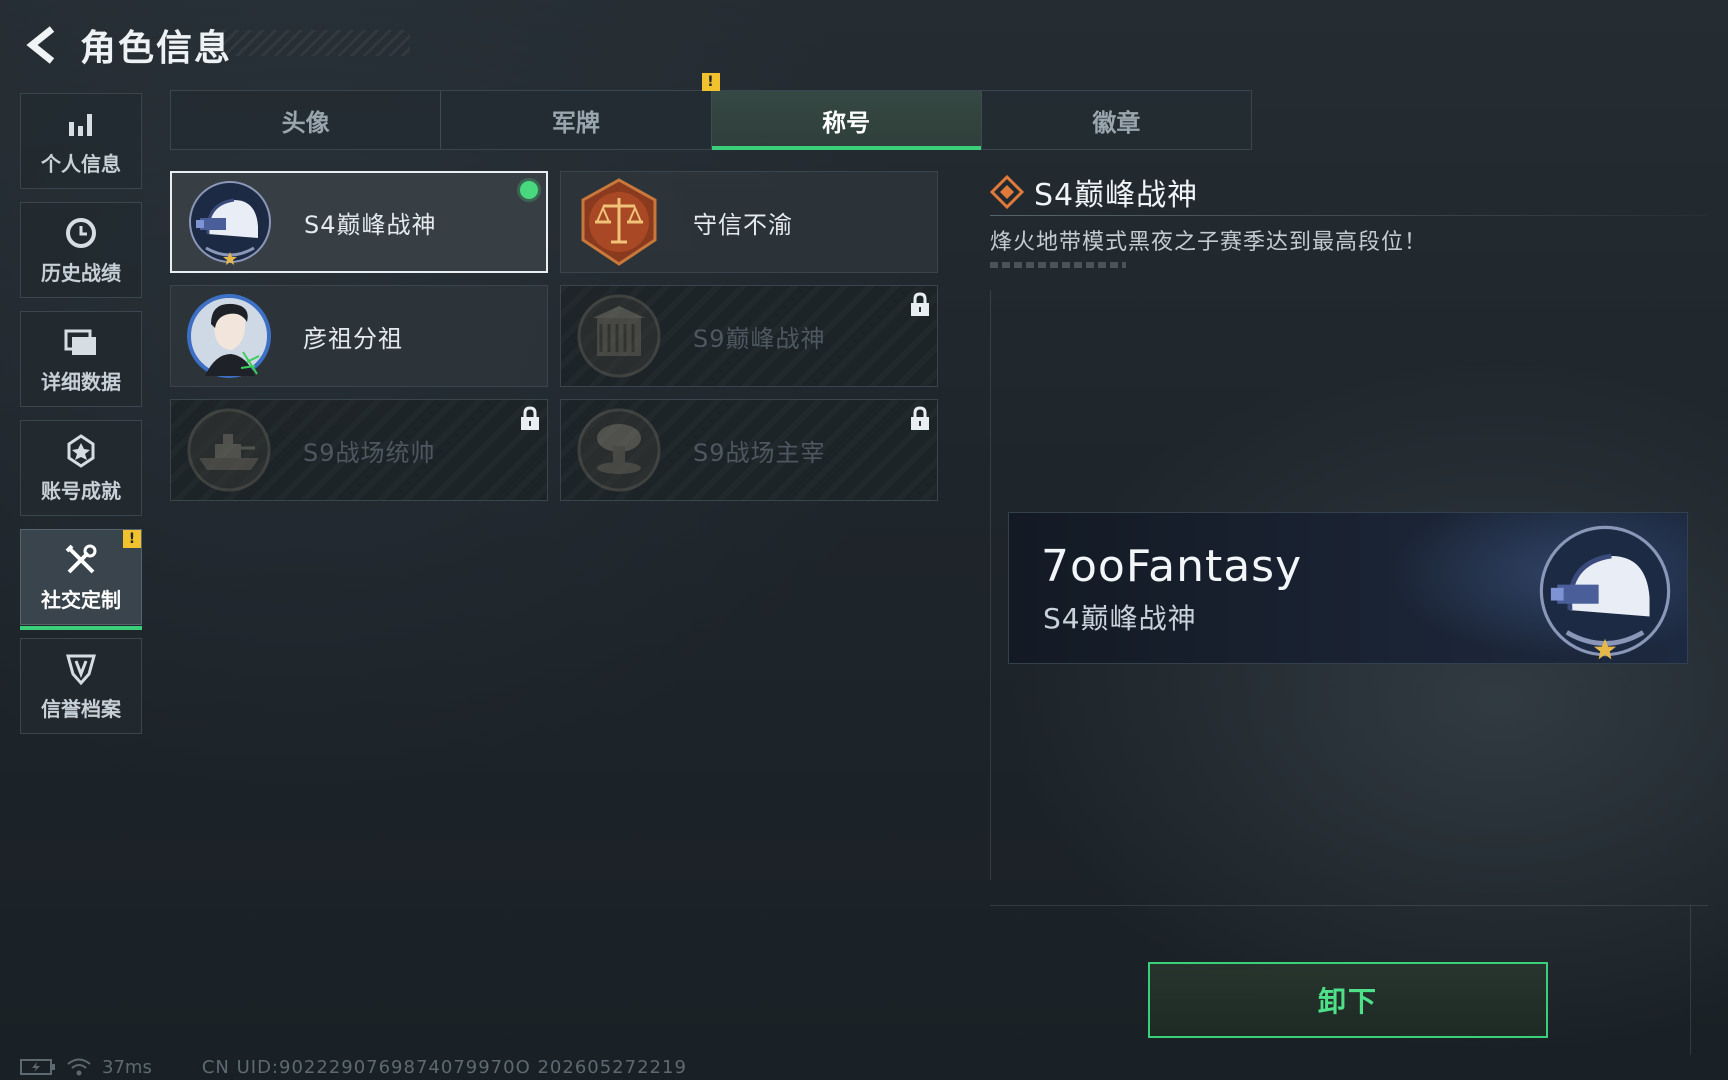  I want to click on medal-icon, so click(81, 451).